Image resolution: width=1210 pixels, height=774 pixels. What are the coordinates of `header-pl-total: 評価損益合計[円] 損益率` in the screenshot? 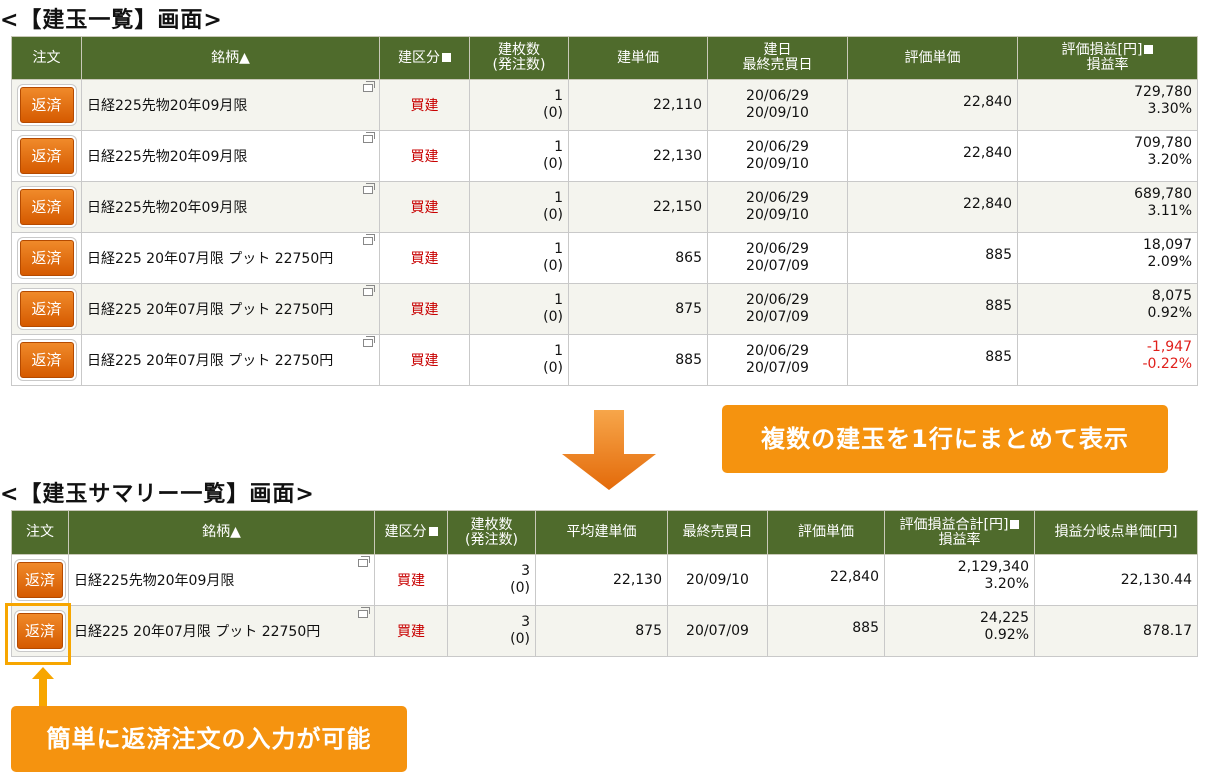 It's located at (959, 532).